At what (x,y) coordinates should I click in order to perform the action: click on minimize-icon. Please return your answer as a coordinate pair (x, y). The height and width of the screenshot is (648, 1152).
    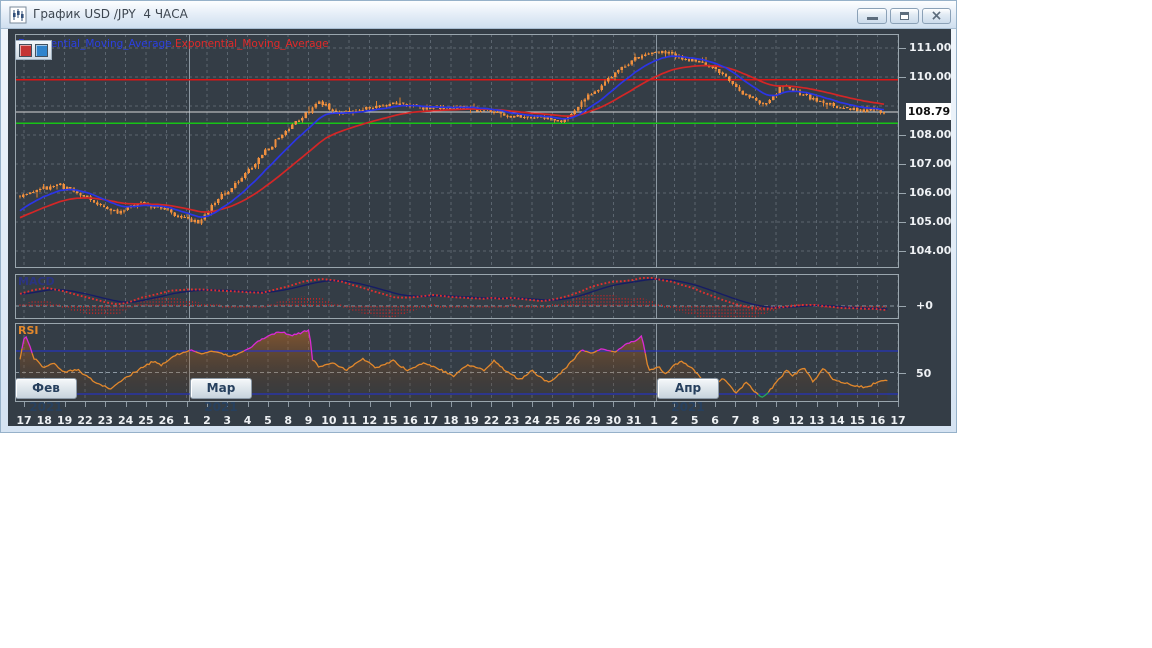
    Looking at the image, I should click on (872, 18).